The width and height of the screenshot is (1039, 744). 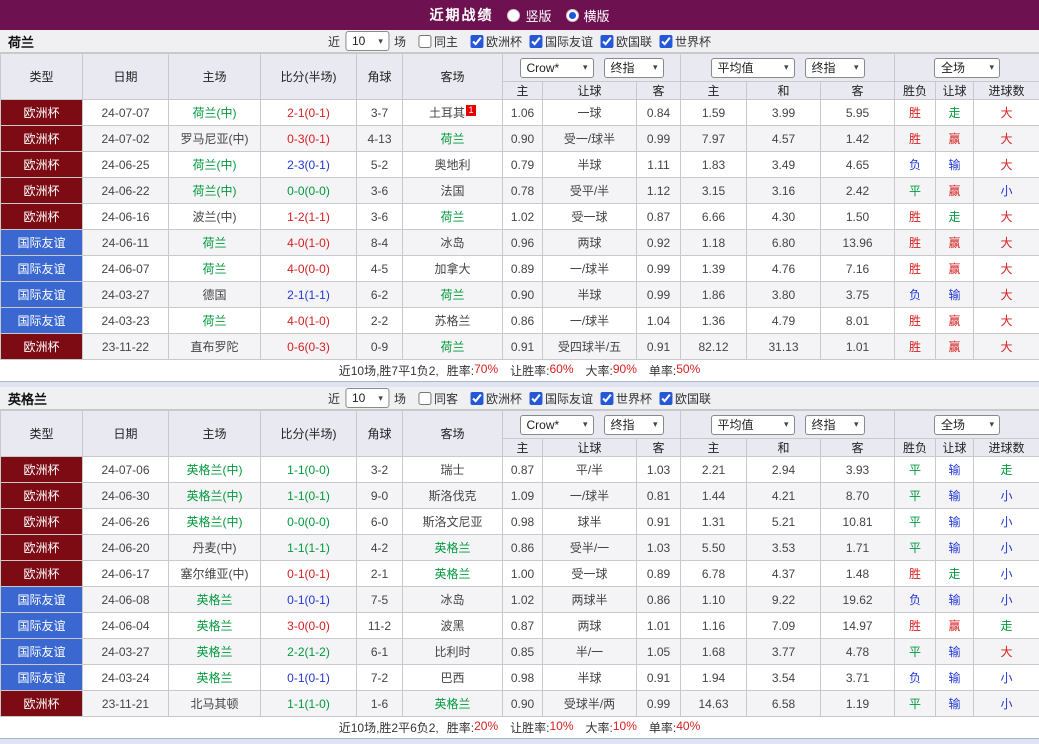 I want to click on away-team-cell: 比利时, so click(x=452, y=651).